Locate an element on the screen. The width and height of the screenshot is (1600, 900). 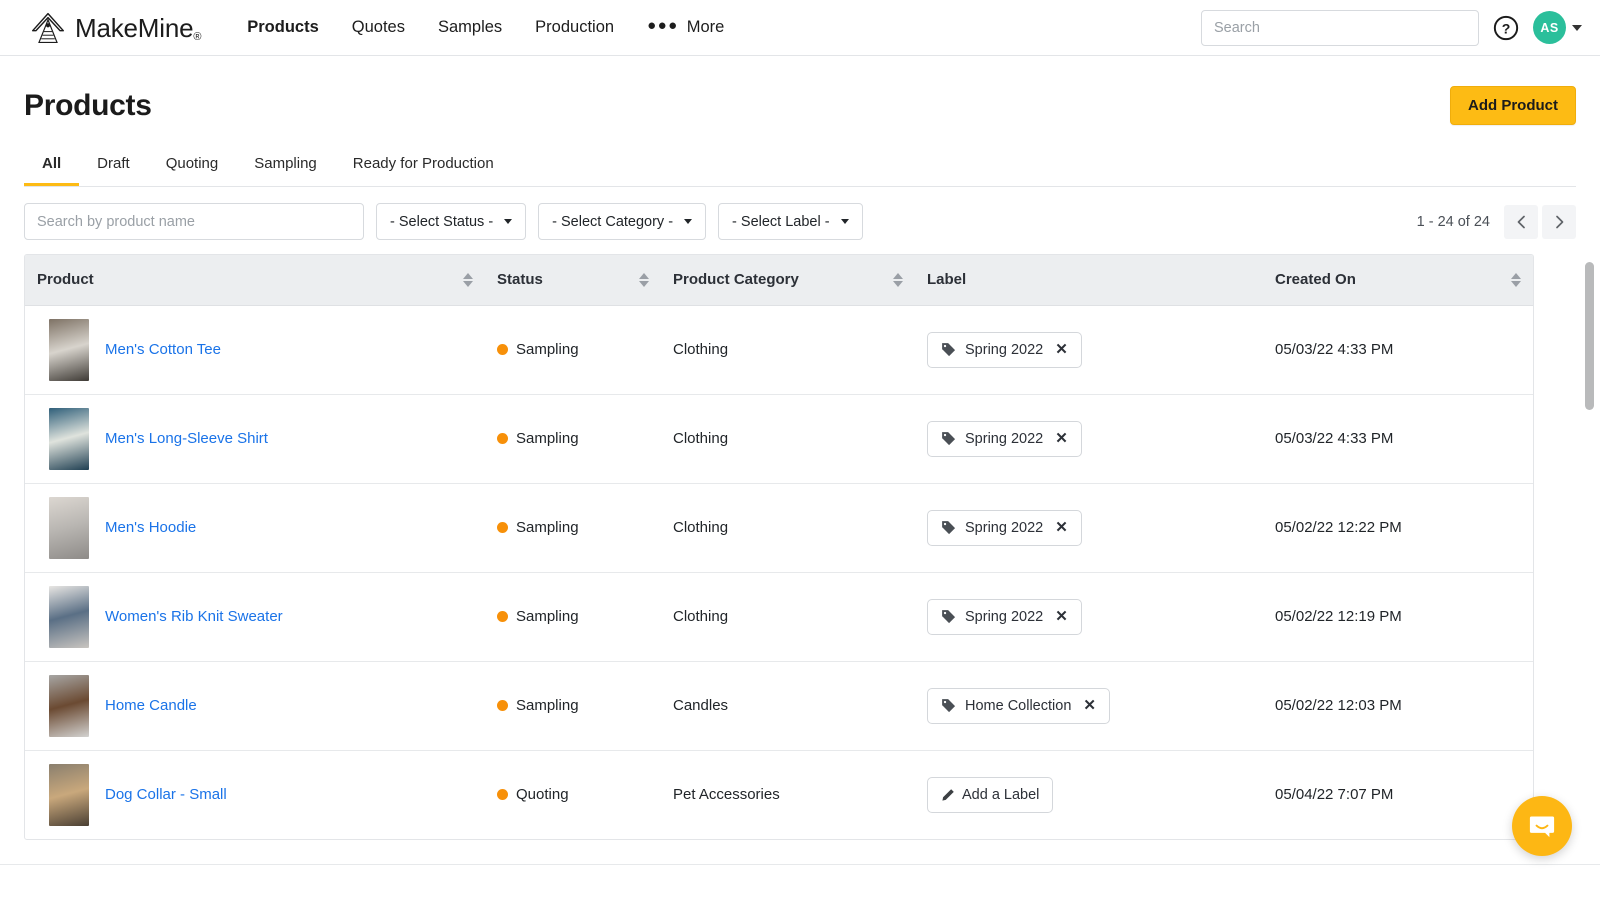
brand-logo: MakeMine® is located at coordinates (115, 28).